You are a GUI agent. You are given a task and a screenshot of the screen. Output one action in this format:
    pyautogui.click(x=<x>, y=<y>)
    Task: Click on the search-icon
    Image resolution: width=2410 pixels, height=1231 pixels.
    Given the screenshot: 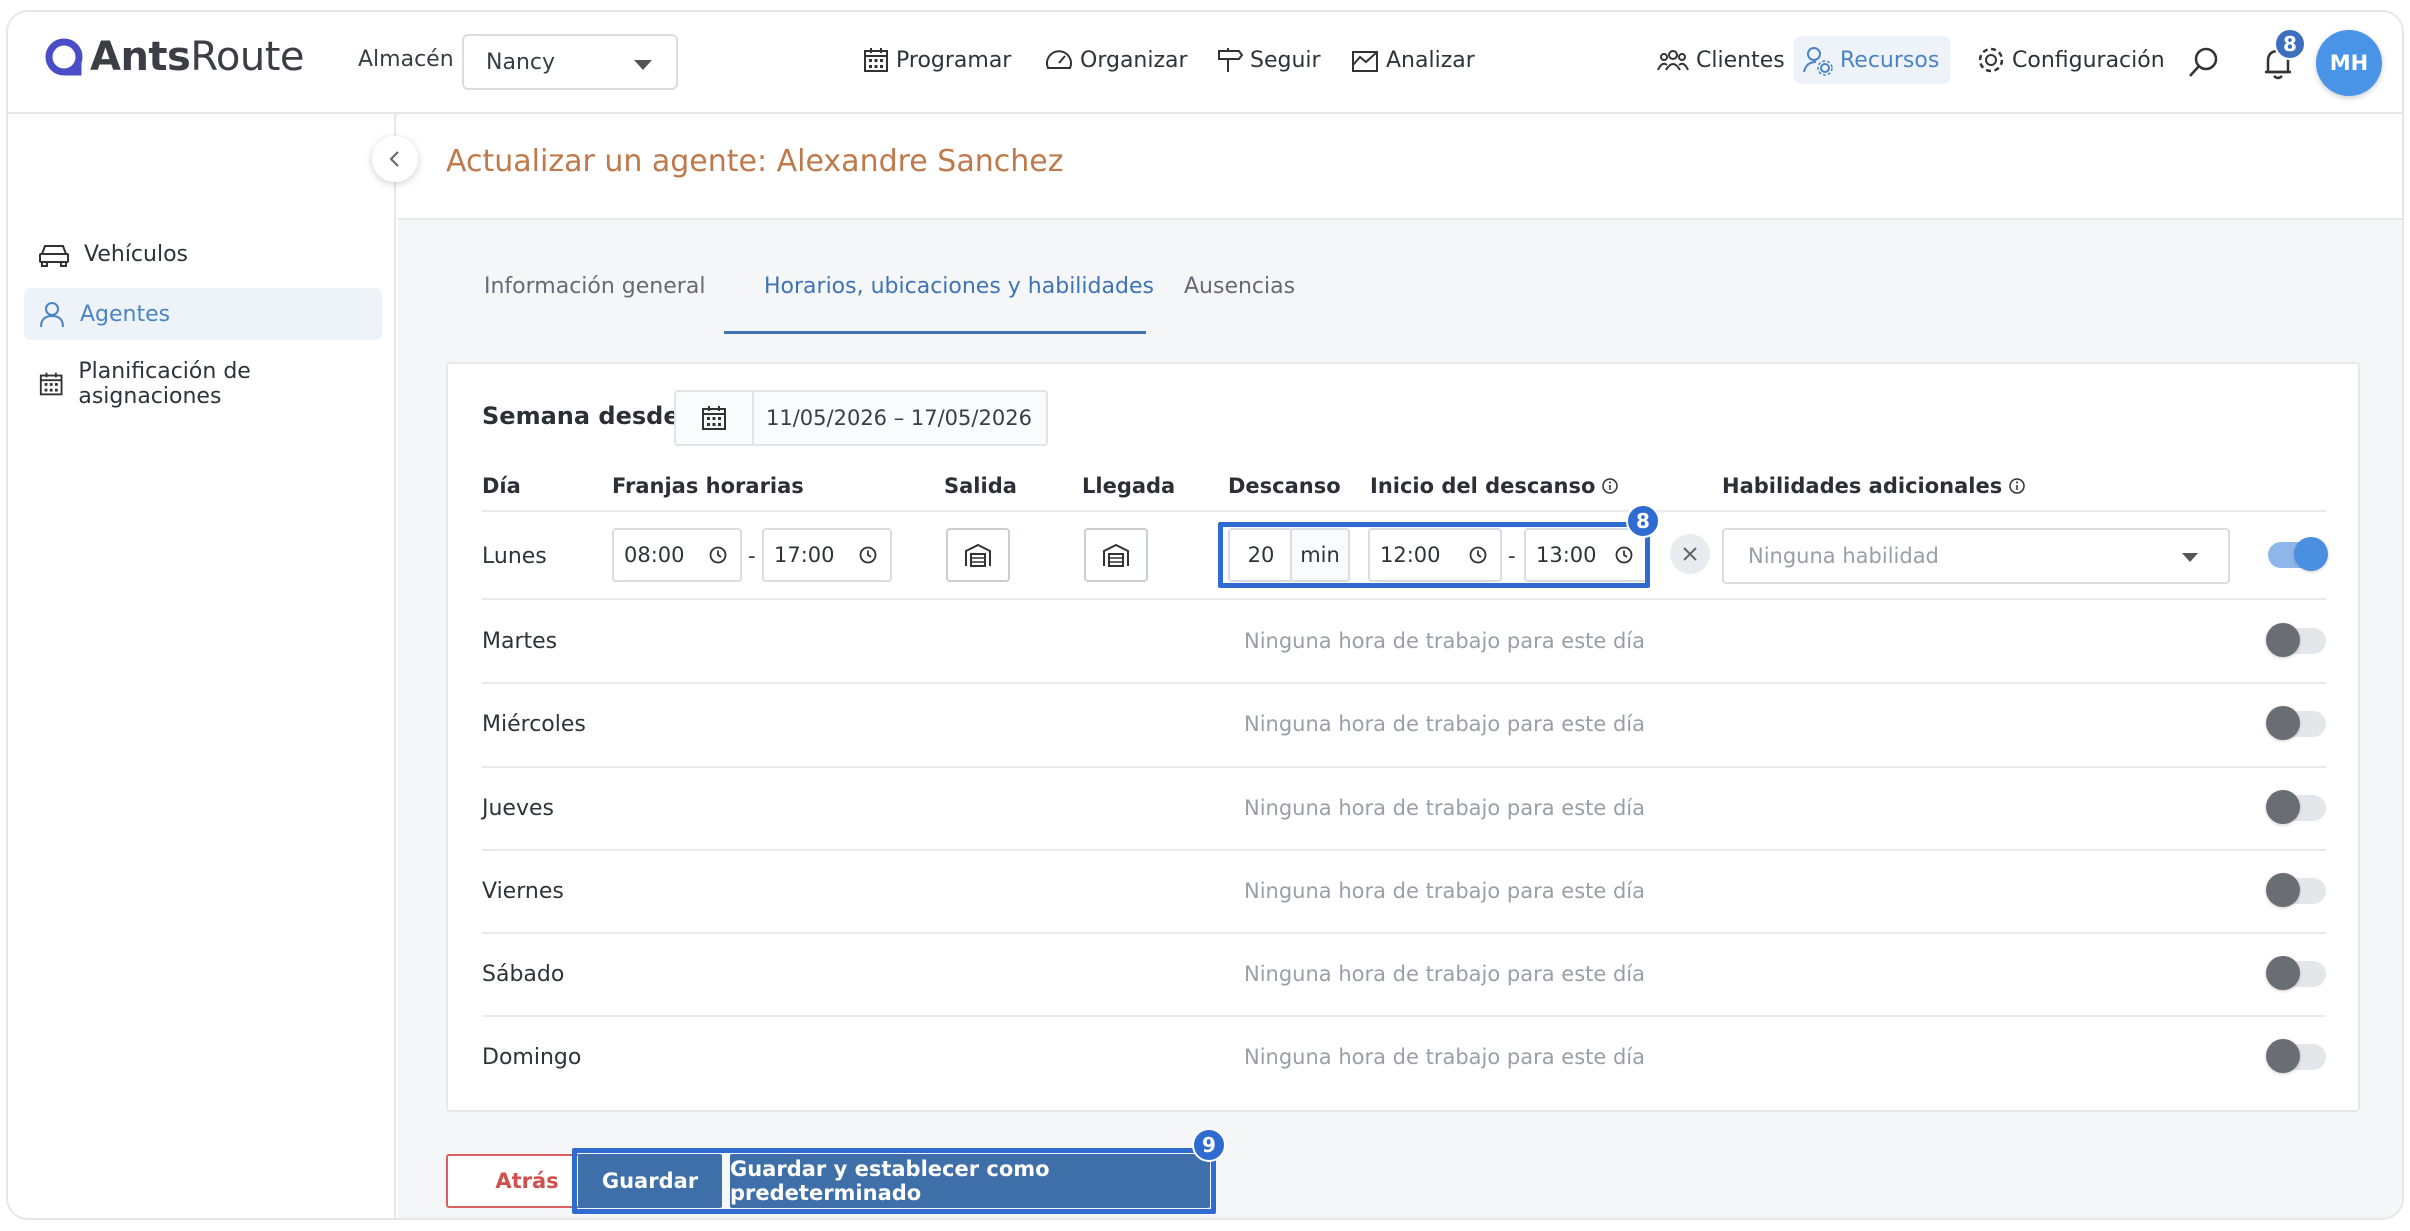 What is the action you would take?
    pyautogui.click(x=2204, y=62)
    